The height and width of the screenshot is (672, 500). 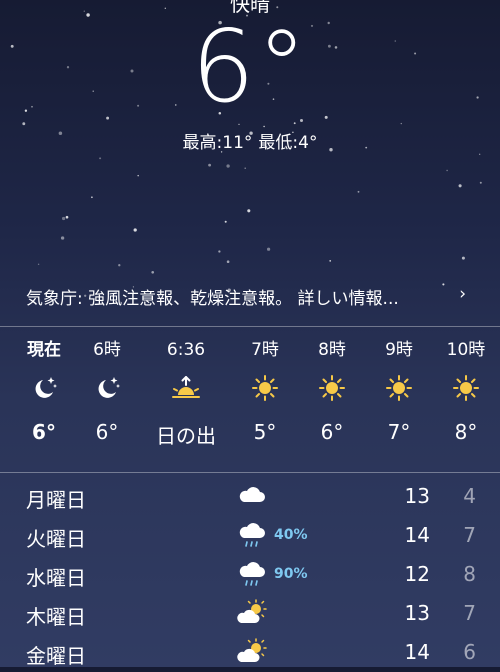 I want to click on cloud-icon, so click(x=252, y=494).